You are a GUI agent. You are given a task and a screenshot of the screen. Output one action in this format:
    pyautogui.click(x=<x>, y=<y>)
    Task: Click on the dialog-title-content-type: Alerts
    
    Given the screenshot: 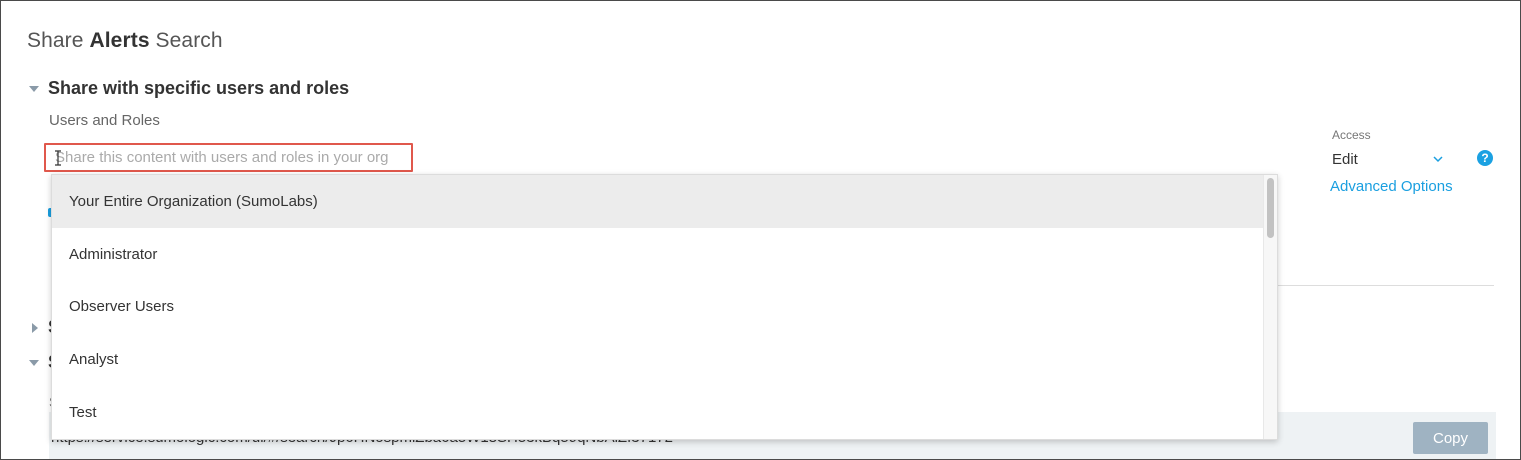 What is the action you would take?
    pyautogui.click(x=119, y=40)
    